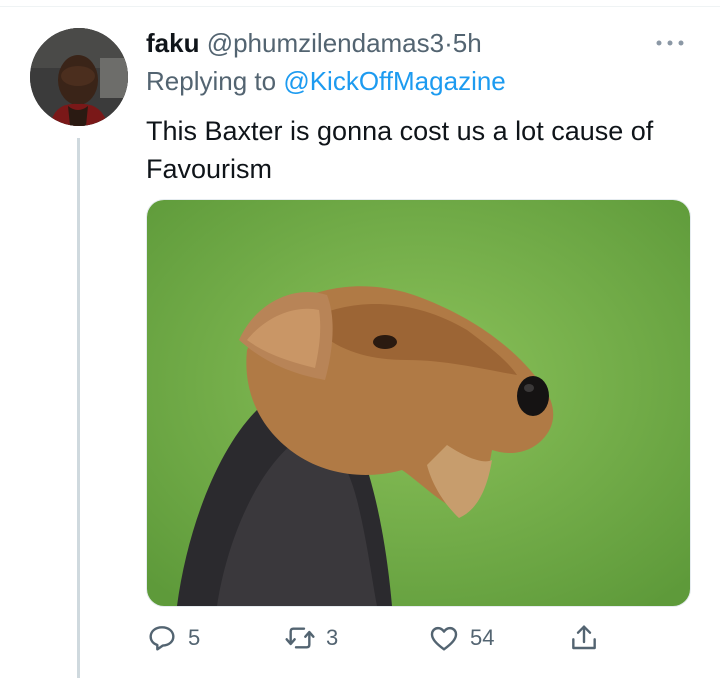 The image size is (720, 678). I want to click on reply-count: 5, so click(194, 637).